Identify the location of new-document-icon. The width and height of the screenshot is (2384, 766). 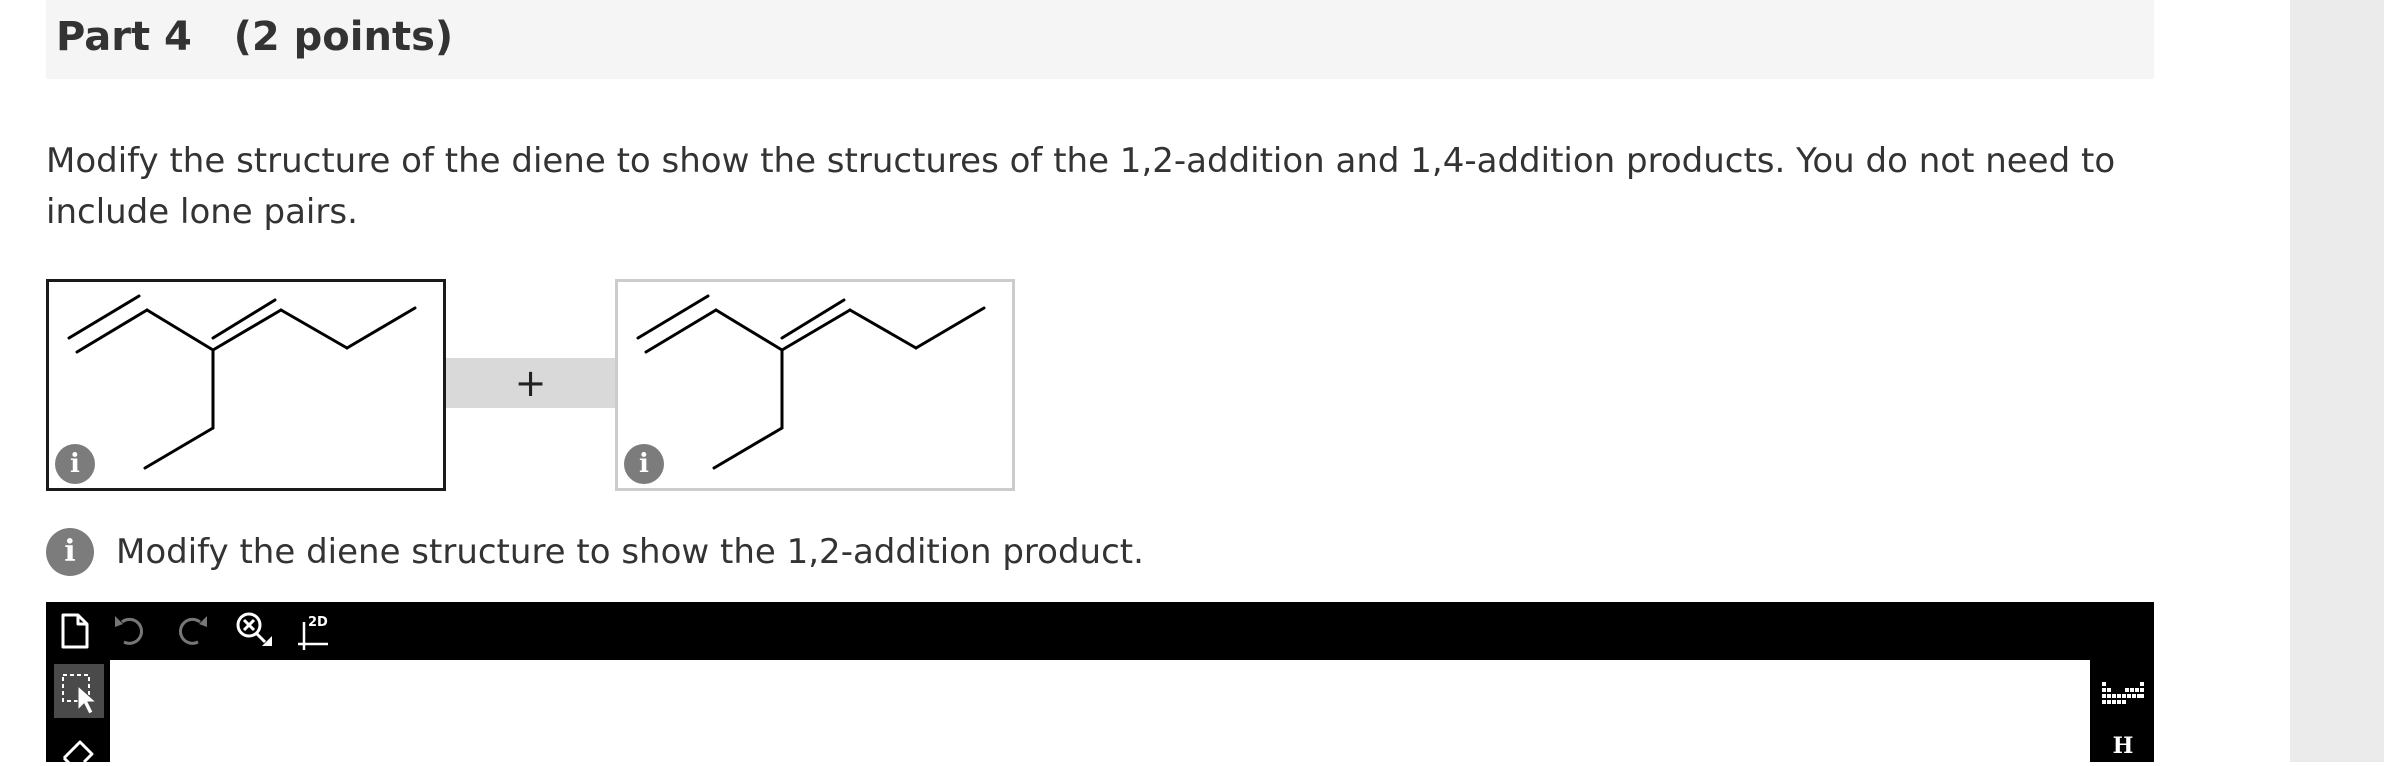
(75, 631).